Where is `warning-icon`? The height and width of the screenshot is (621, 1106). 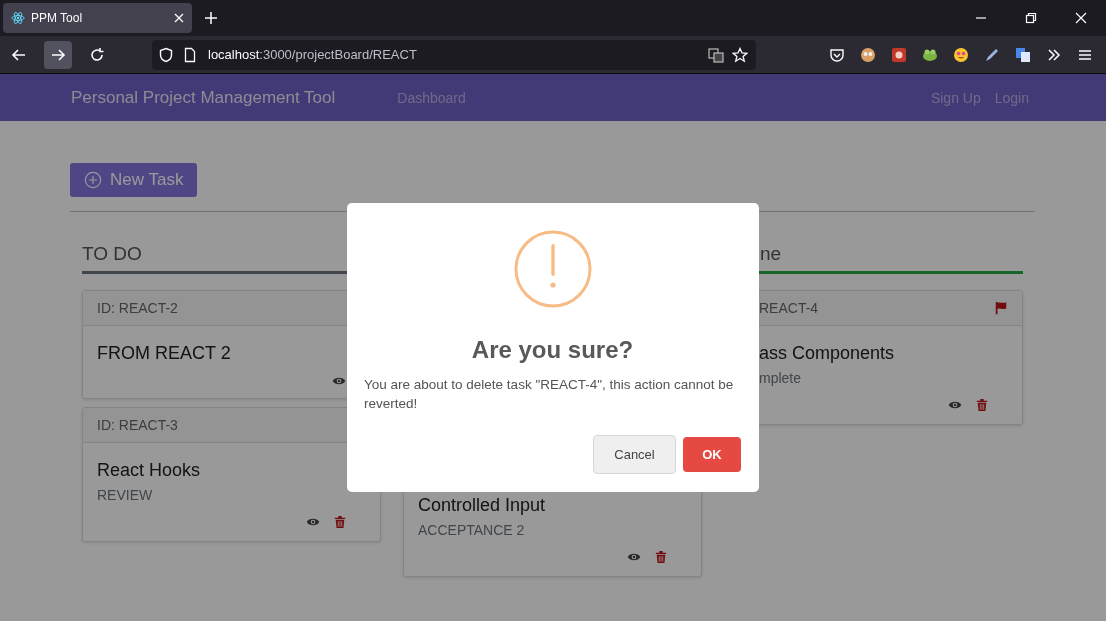 warning-icon is located at coordinates (552, 269).